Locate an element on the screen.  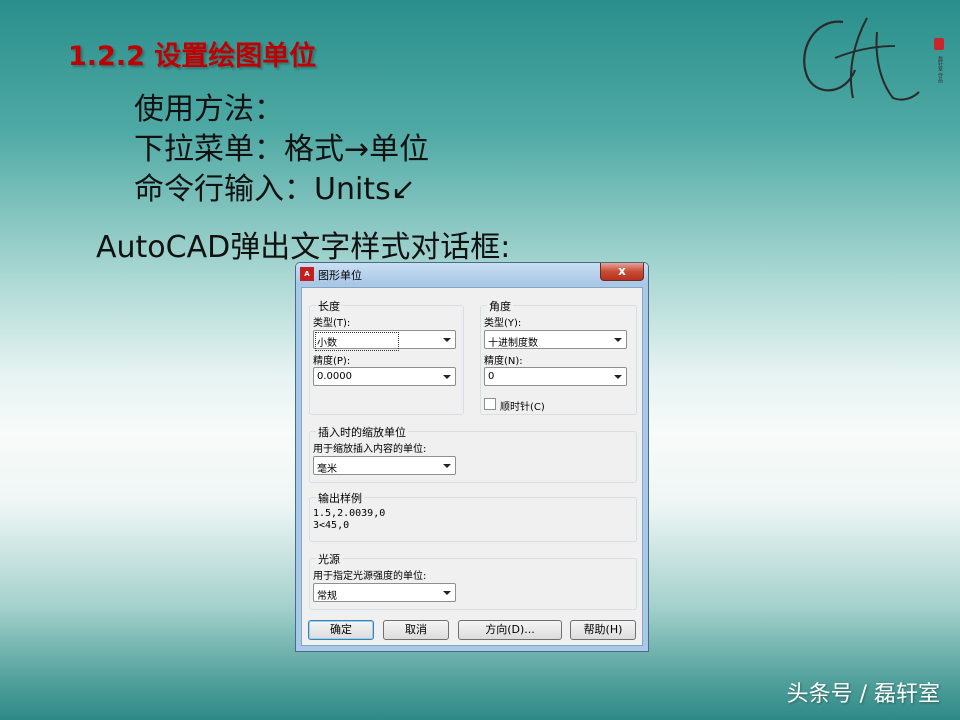
bullet-usage: 使用方法： is located at coordinates (209, 109).